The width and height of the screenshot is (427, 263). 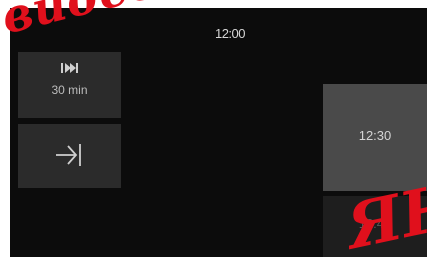 I want to click on arrow-to-bar-right-icon, so click(x=68, y=155).